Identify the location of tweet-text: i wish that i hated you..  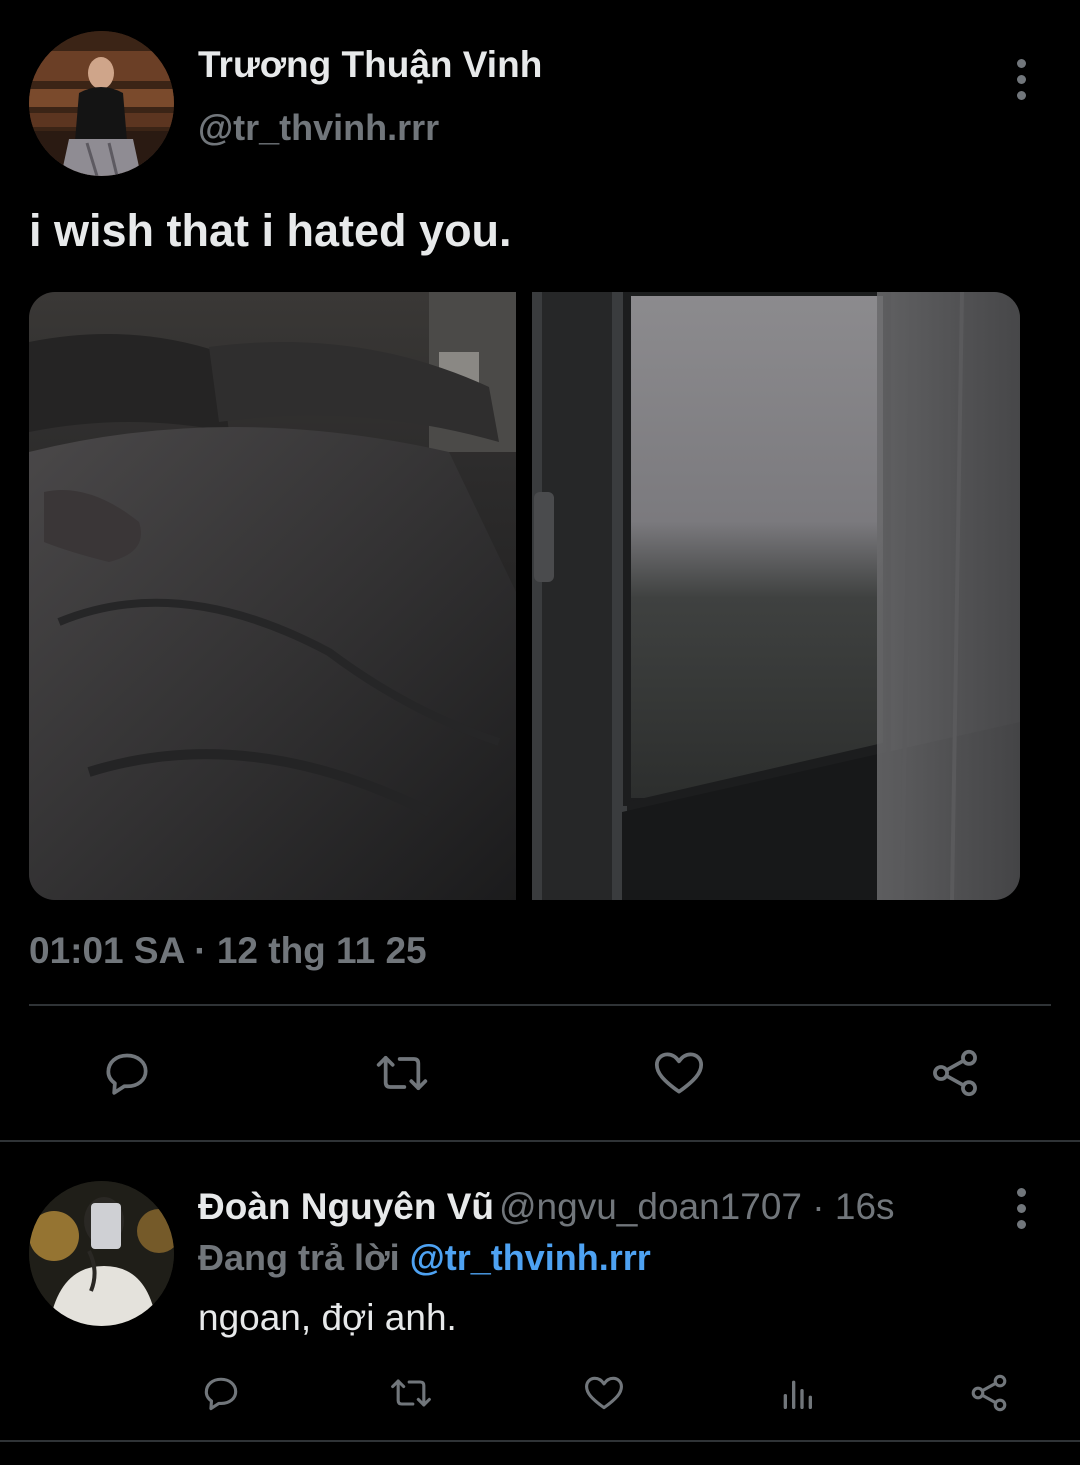
(270, 230).